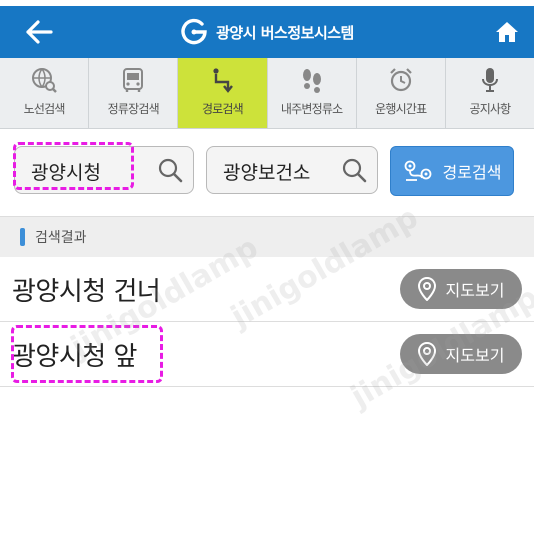 The width and height of the screenshot is (534, 556). I want to click on section-marker, so click(22, 237).